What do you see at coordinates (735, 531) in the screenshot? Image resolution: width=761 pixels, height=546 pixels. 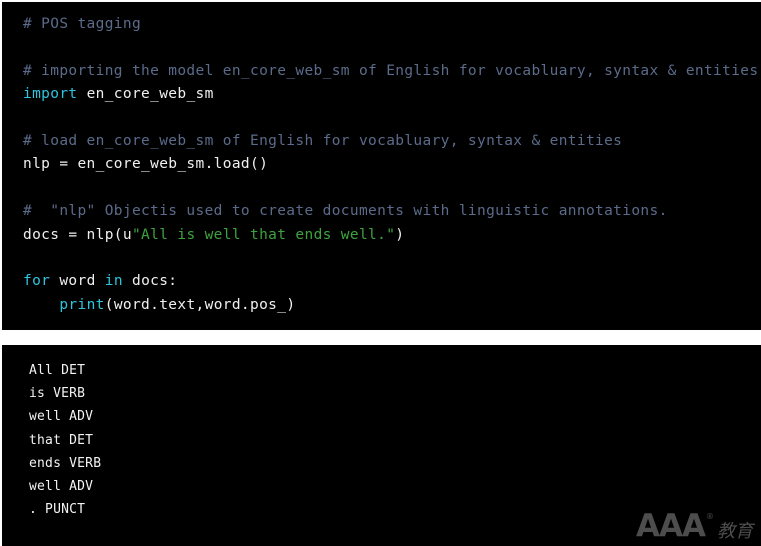 I see `watermark-chinese-text: 教育` at bounding box center [735, 531].